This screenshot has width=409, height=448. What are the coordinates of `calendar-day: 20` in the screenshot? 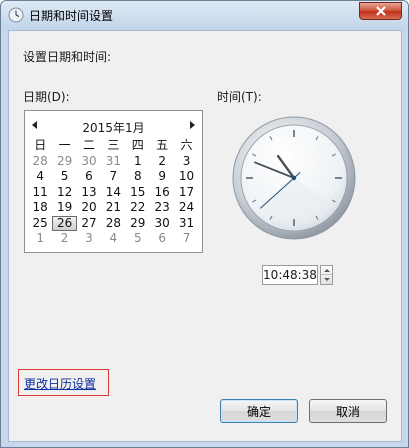 It's located at (89, 208).